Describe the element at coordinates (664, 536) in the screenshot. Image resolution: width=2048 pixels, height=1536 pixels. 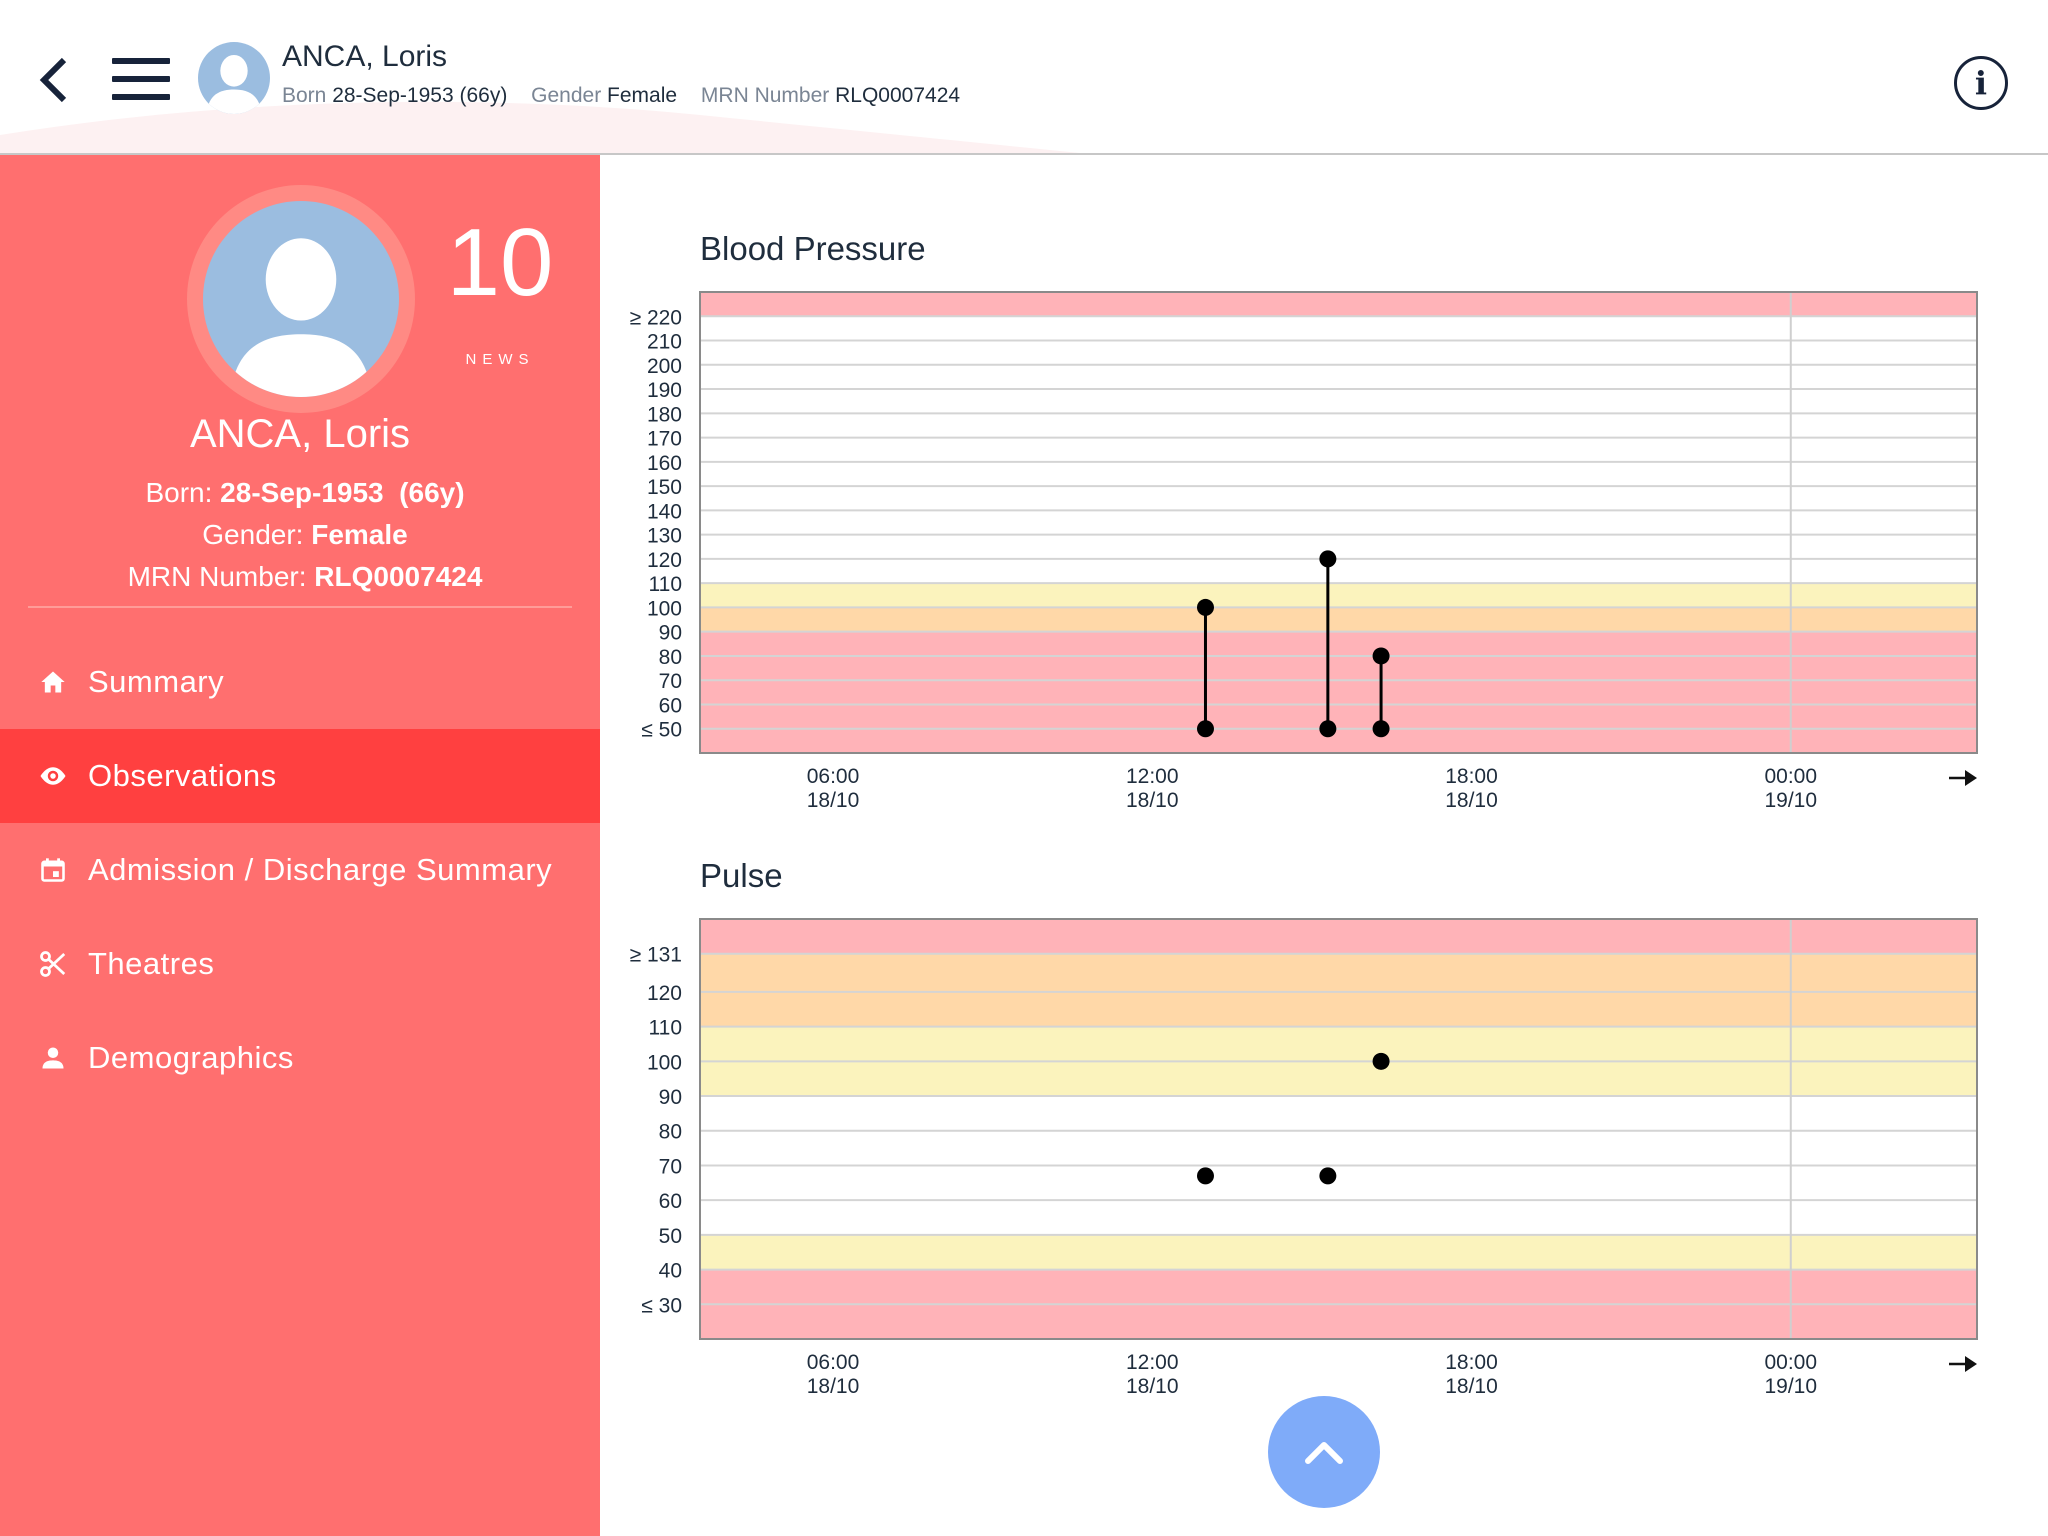
I see `y-tick-label: 130` at that location.